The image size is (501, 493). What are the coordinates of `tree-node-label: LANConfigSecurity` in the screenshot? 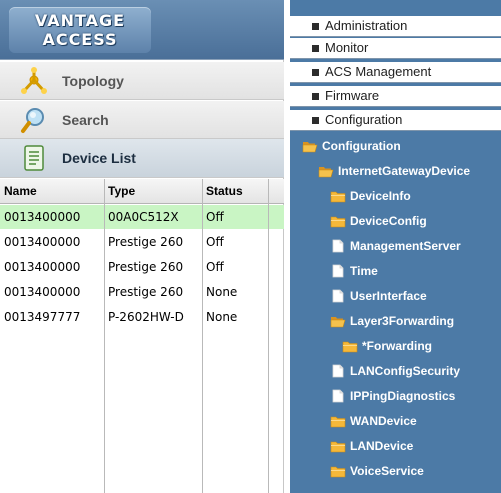 It's located at (405, 371).